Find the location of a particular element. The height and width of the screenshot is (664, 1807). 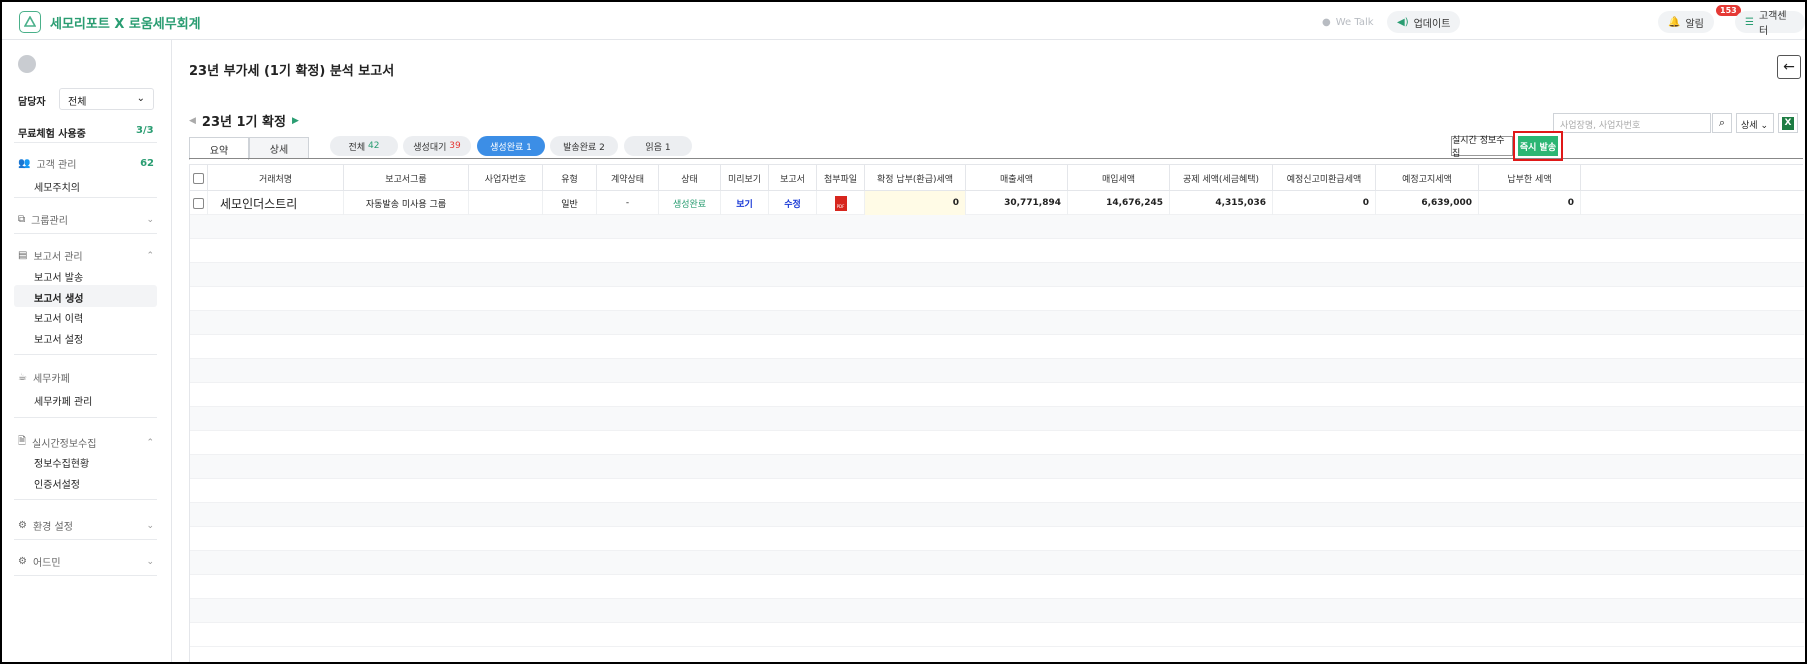

wetalk-button: ● We Talk is located at coordinates (1348, 22).